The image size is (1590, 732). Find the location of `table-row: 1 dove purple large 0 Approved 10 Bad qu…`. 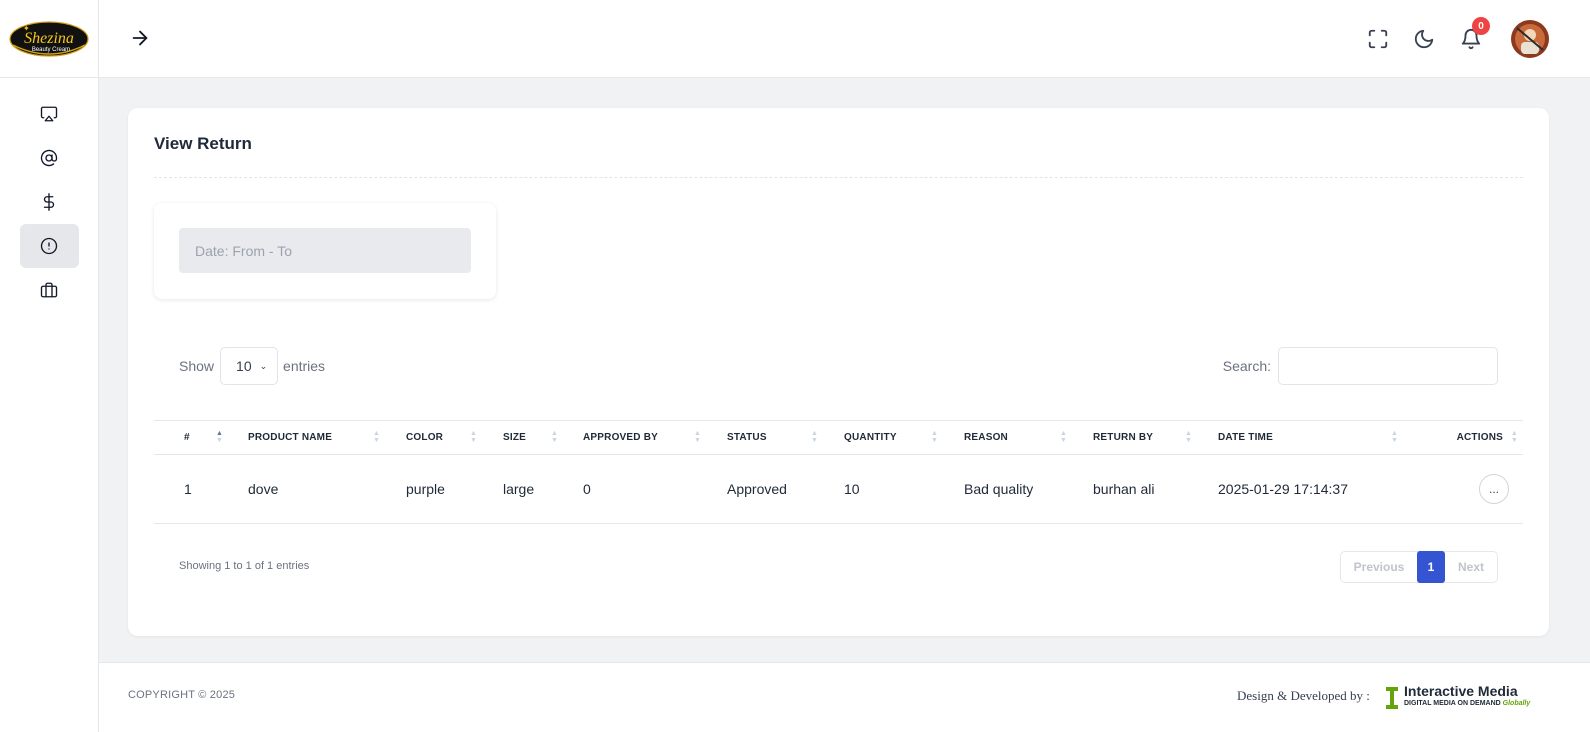

table-row: 1 dove purple large 0 Approved 10 Bad qu… is located at coordinates (838, 489).